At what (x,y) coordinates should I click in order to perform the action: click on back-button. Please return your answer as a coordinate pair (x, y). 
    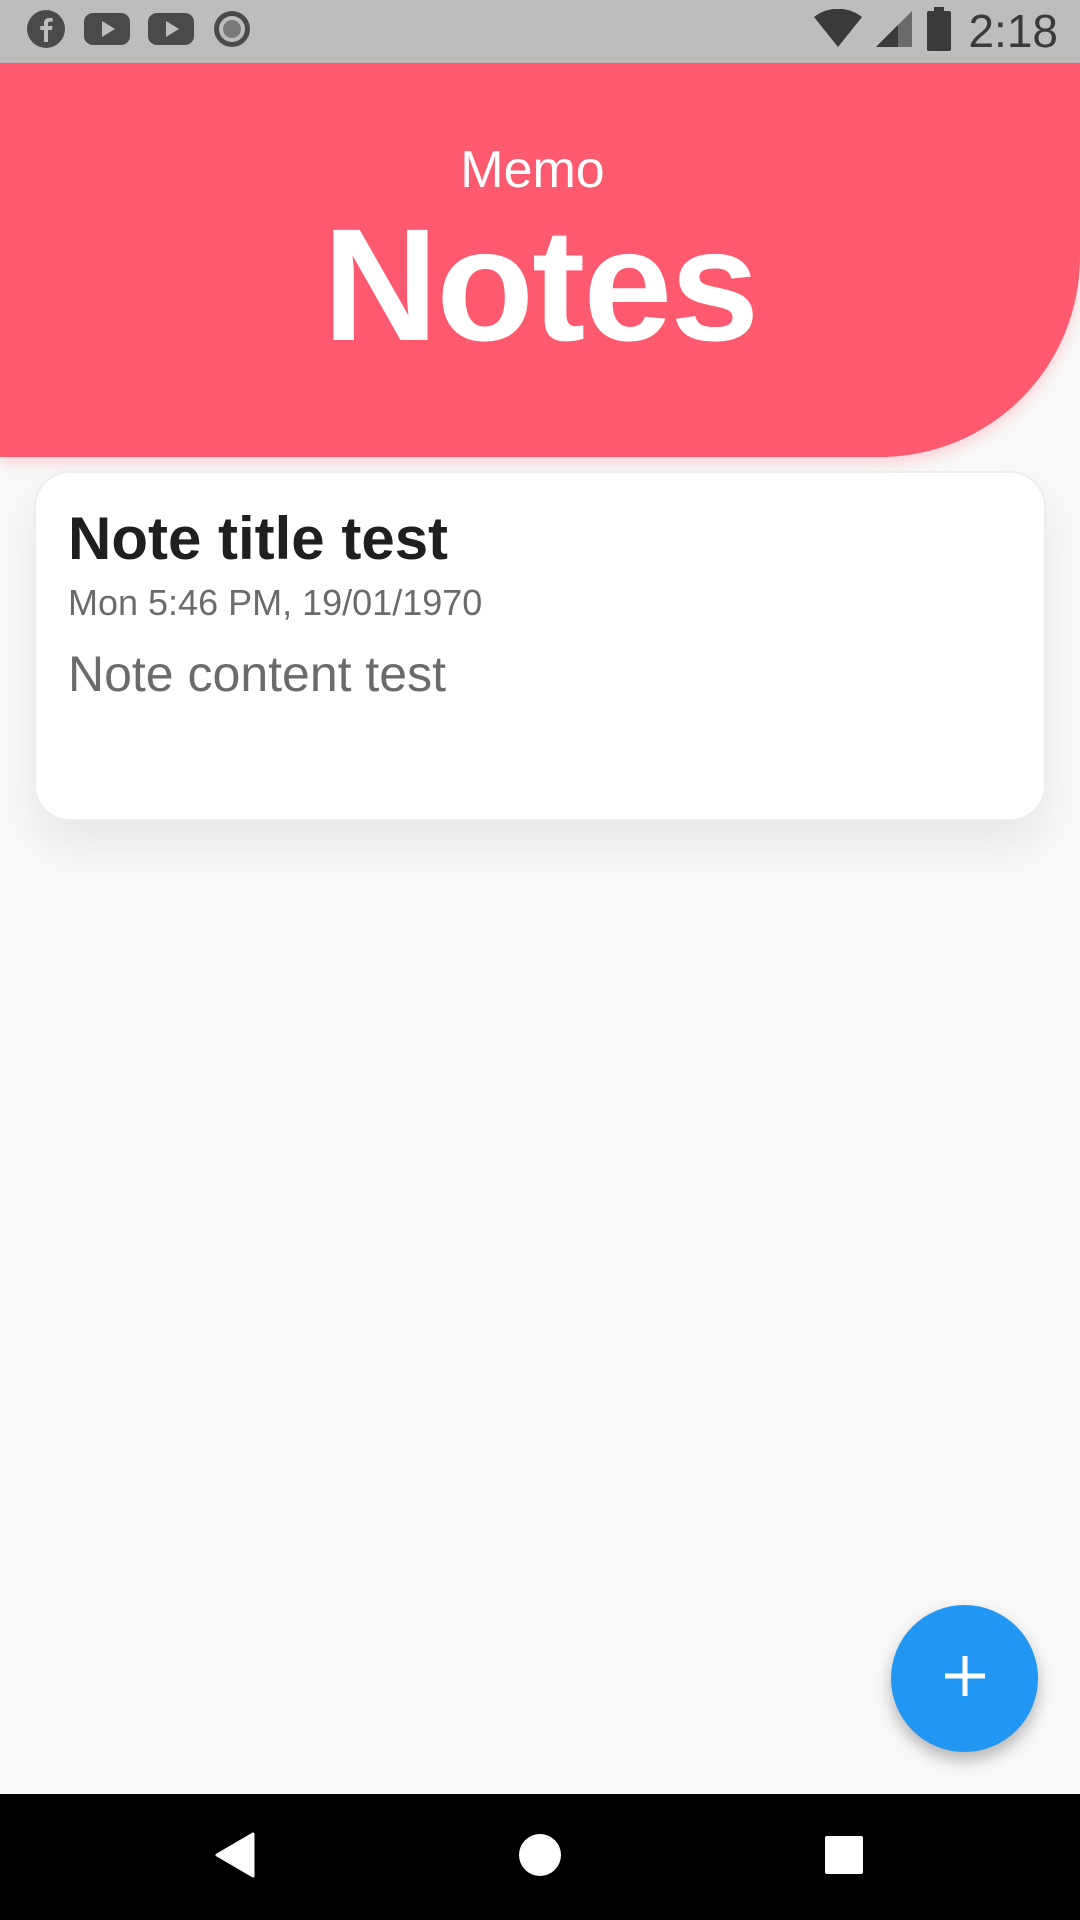
    Looking at the image, I should click on (235, 1857).